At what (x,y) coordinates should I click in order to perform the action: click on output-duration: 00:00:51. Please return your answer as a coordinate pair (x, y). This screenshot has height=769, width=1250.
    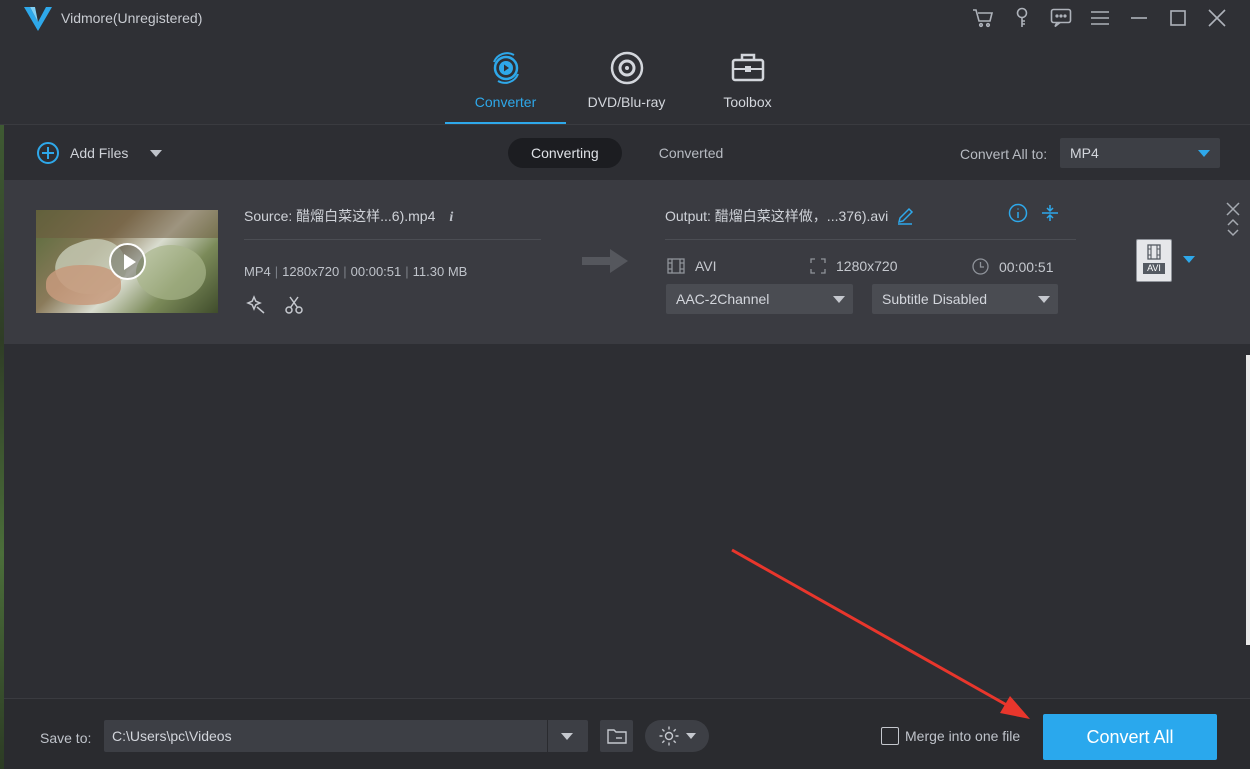
    Looking at the image, I should click on (1013, 266).